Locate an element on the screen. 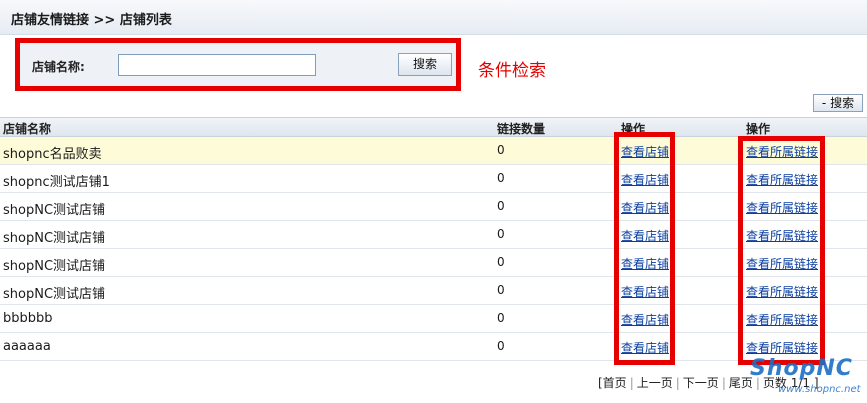 The height and width of the screenshot is (403, 867). table-row: aaaaaa 0 查看店铺 查看所属链接 is located at coordinates (433, 347).